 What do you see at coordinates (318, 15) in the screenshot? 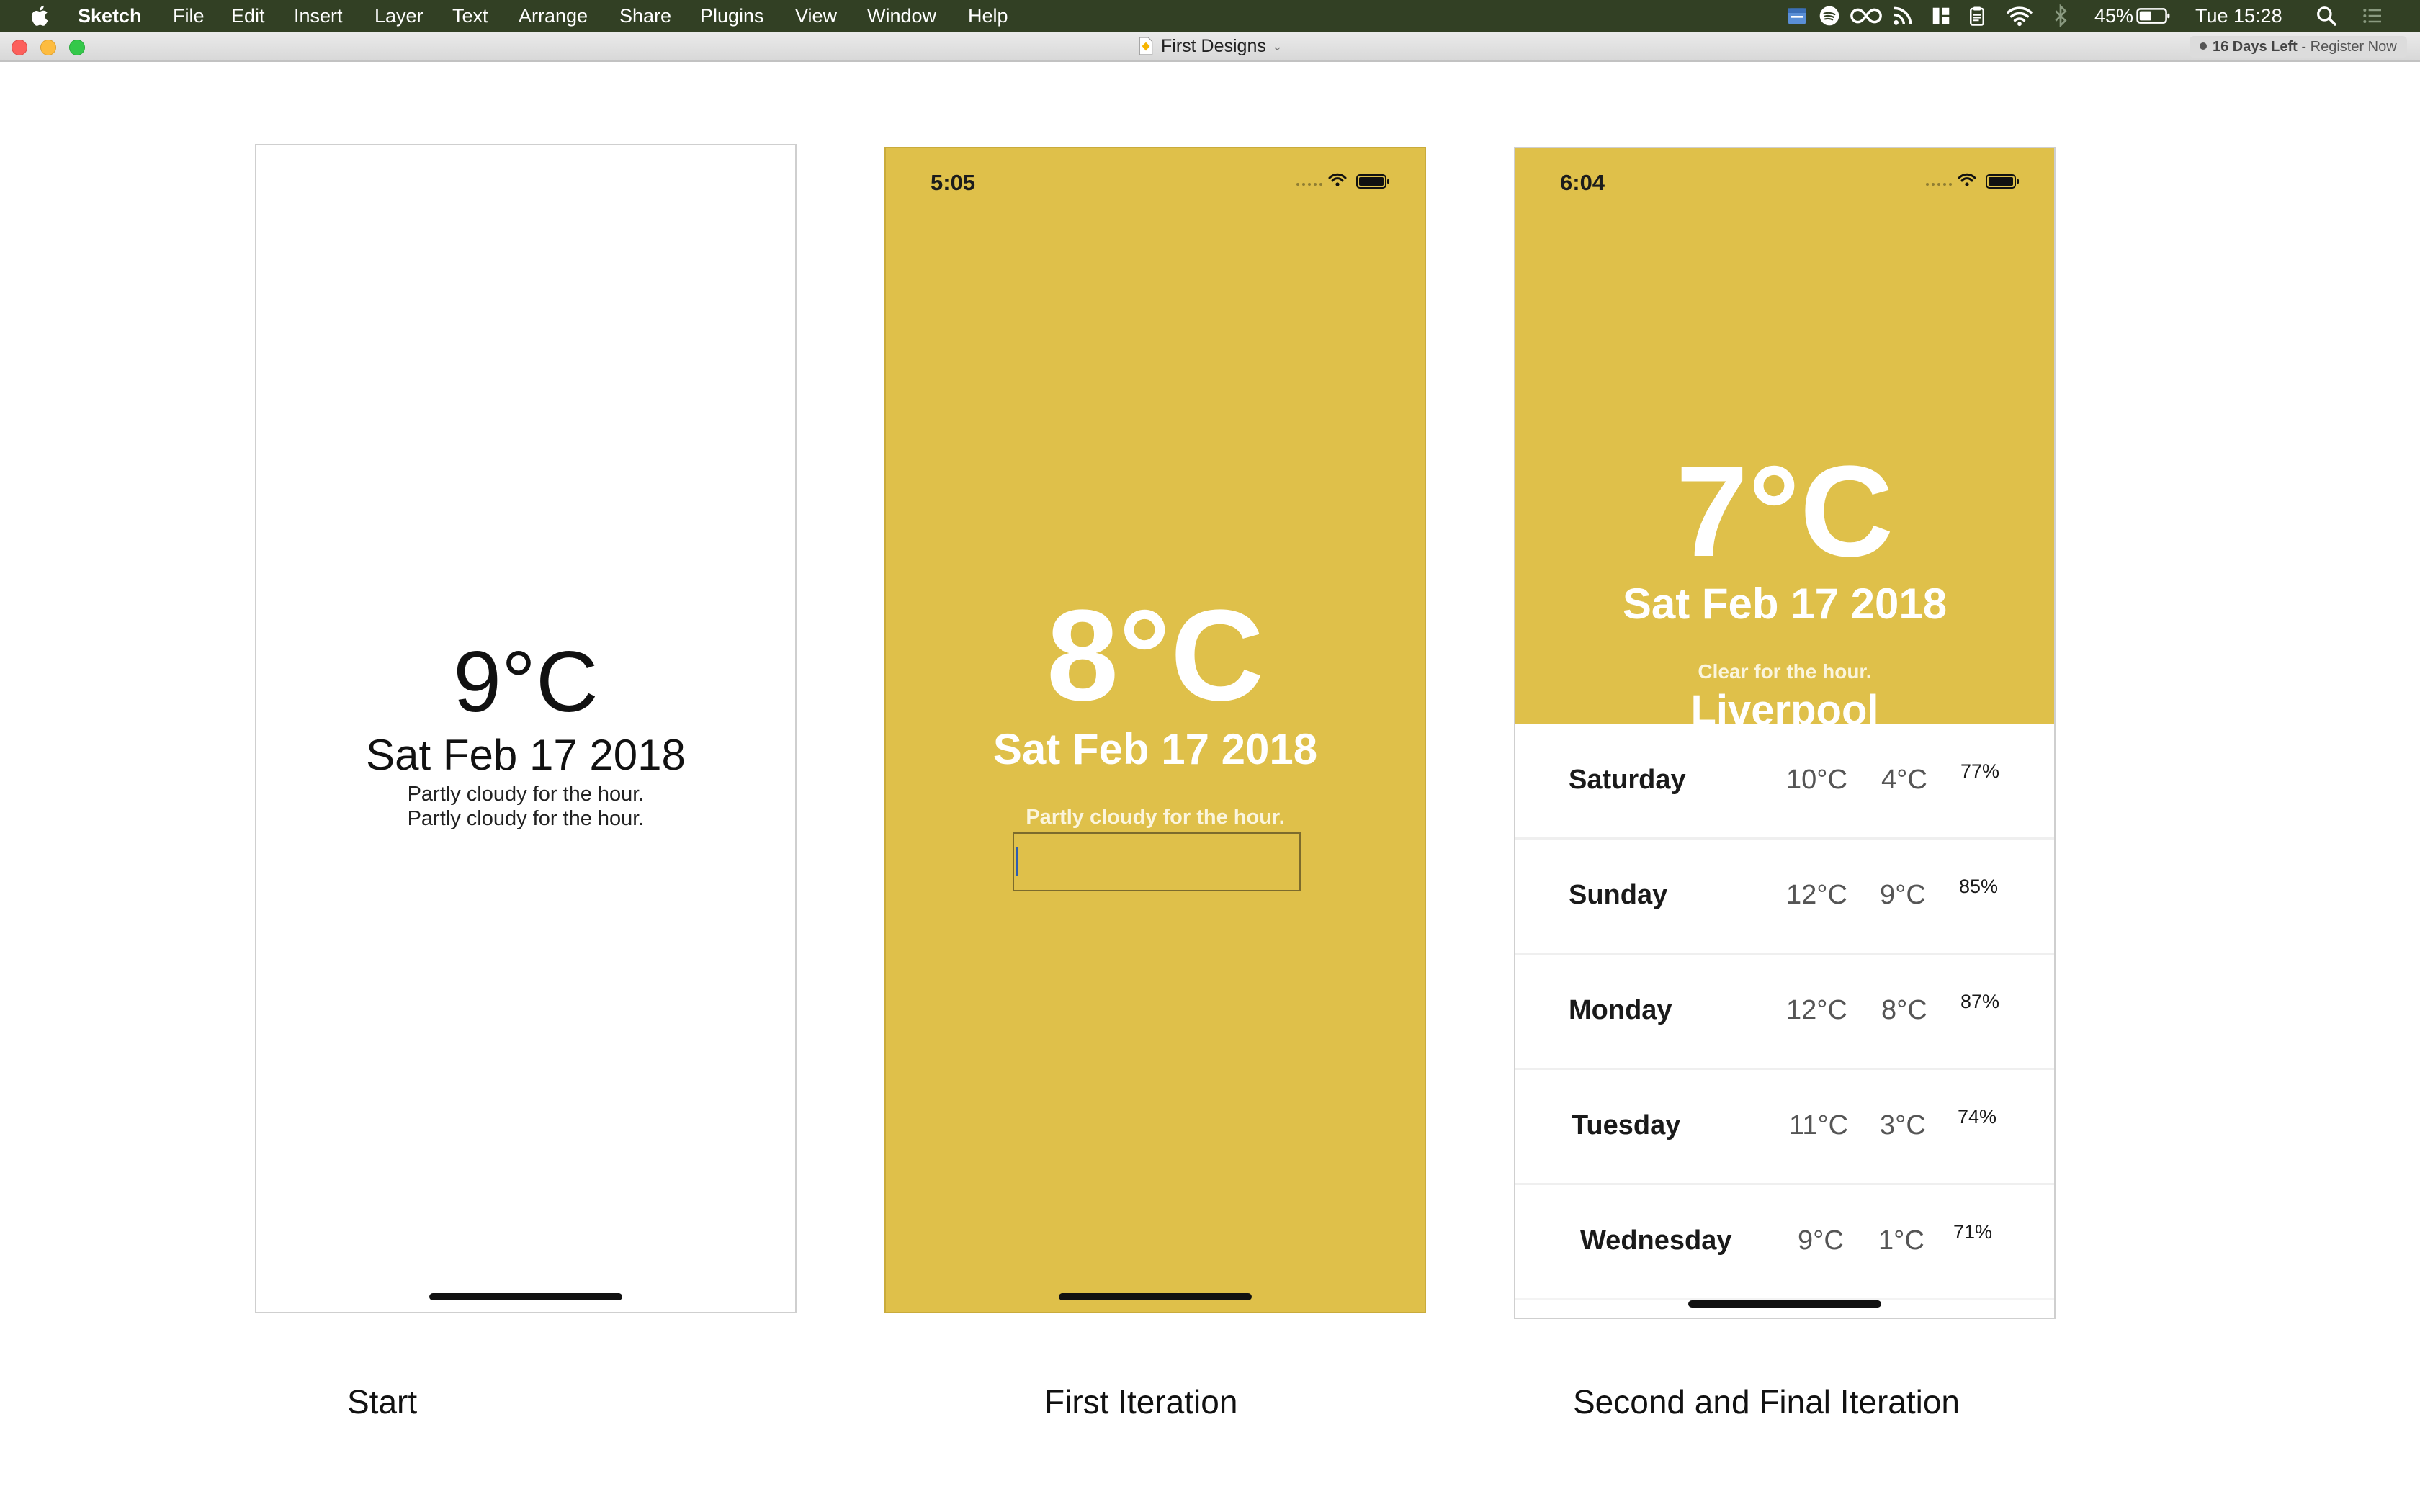
I see `menu-insert: Insert` at bounding box center [318, 15].